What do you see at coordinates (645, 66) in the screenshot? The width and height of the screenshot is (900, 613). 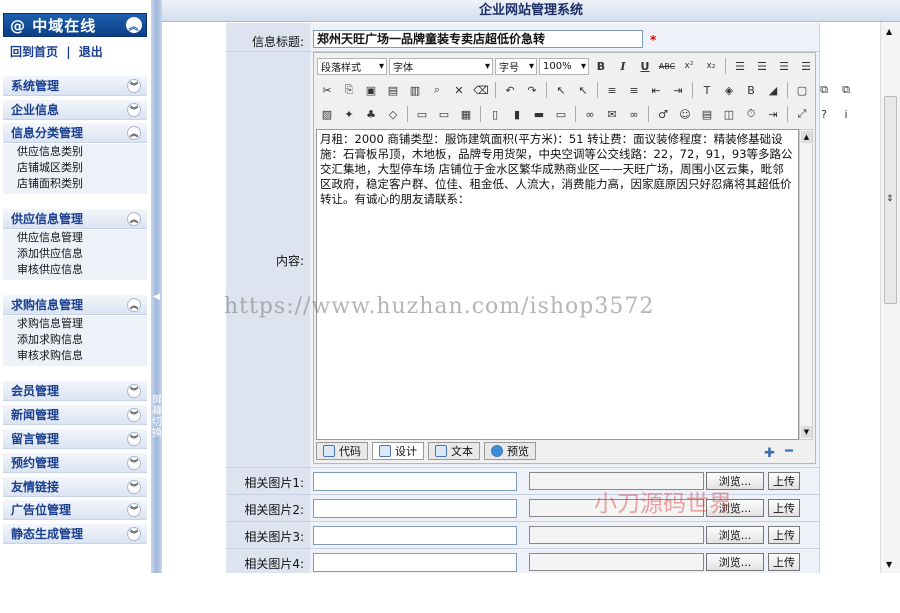 I see `underline-icon: U` at bounding box center [645, 66].